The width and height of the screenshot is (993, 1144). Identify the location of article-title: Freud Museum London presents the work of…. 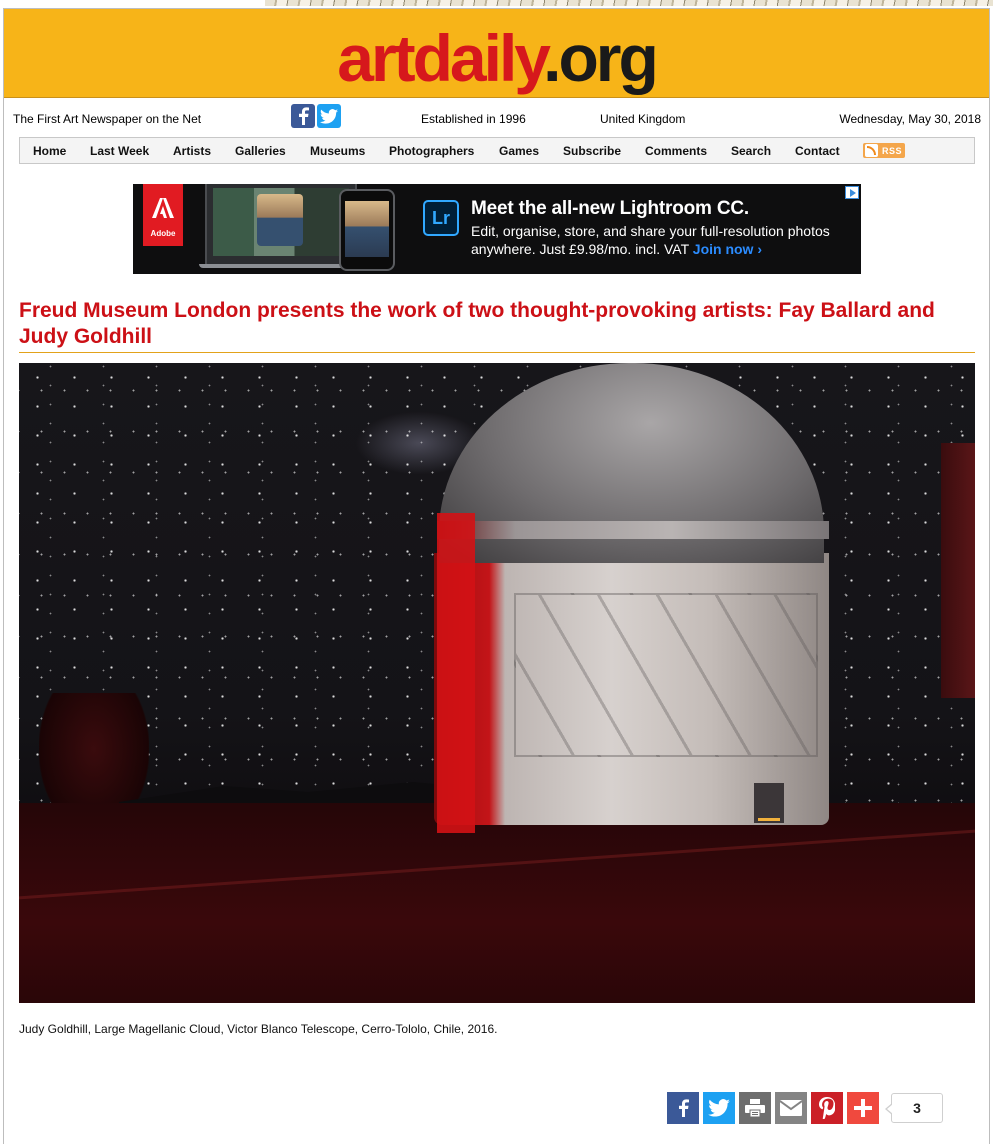
(477, 323).